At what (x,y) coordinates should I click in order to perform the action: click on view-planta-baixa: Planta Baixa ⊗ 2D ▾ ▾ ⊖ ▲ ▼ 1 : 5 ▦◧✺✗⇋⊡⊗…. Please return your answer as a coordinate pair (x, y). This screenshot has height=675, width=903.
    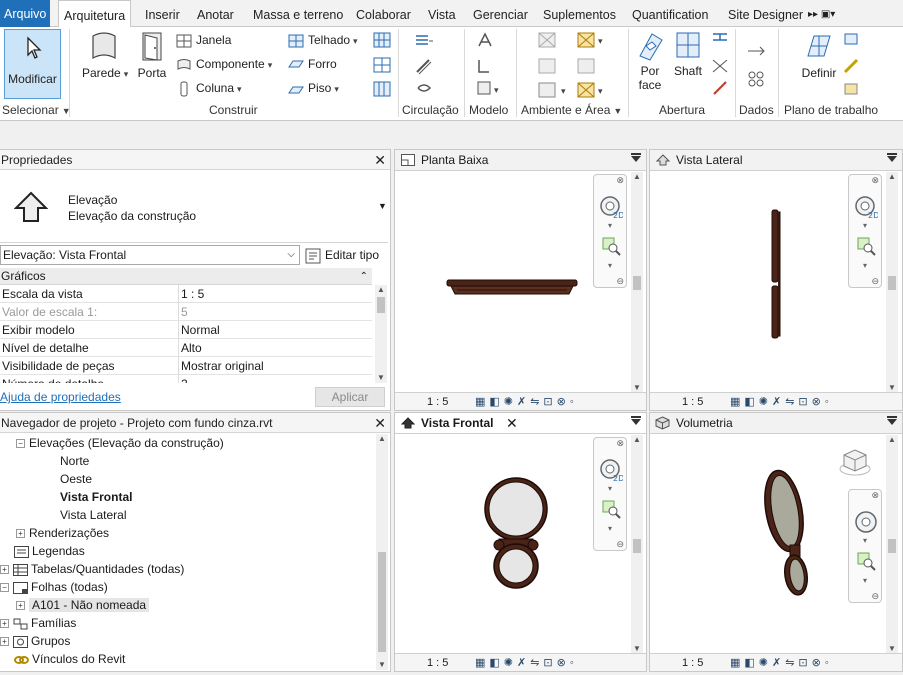
    Looking at the image, I should click on (520, 280).